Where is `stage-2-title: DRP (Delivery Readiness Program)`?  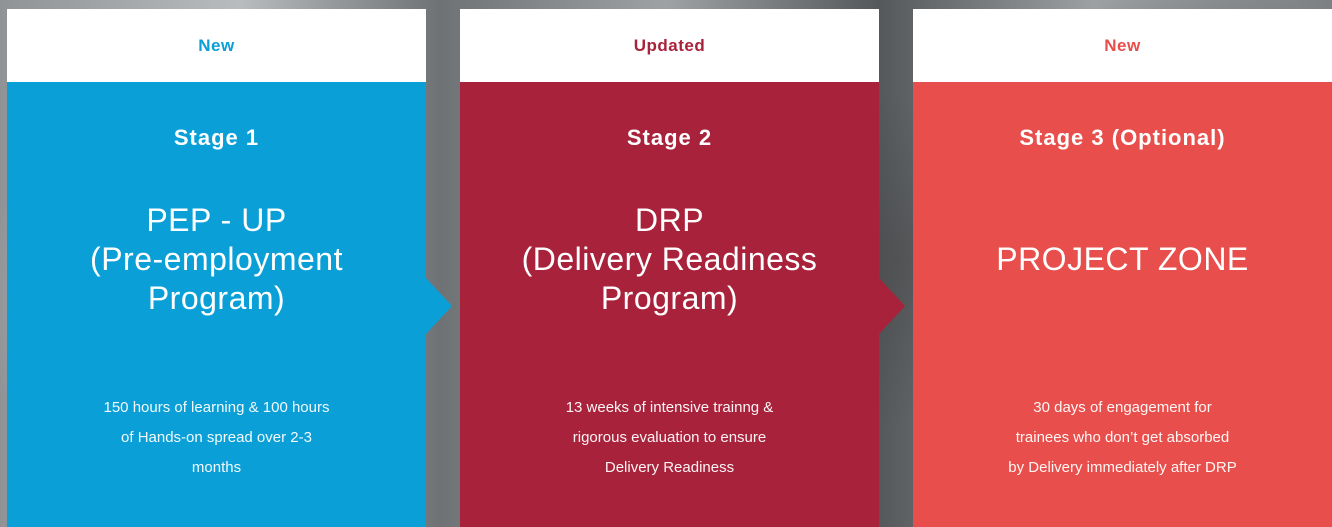 stage-2-title: DRP (Delivery Readiness Program) is located at coordinates (669, 259).